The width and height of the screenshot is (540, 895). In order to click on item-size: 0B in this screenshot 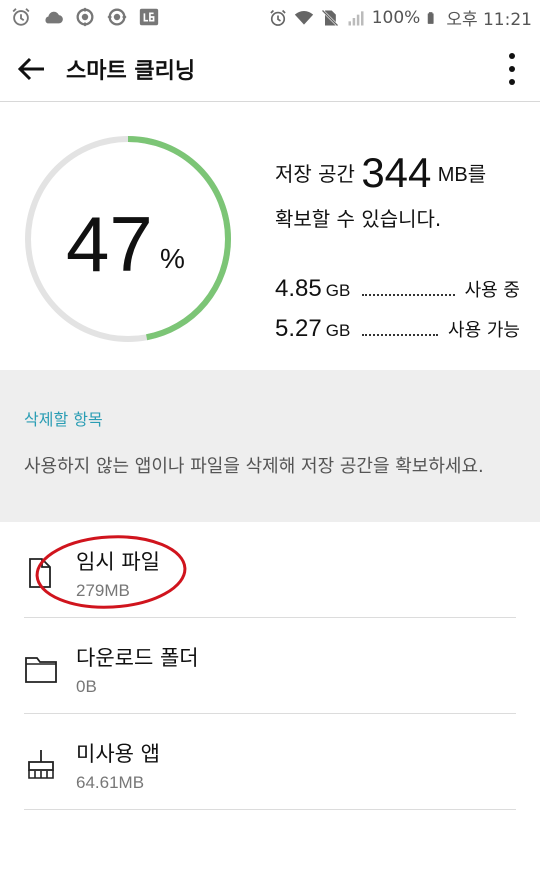, I will do `click(86, 686)`.